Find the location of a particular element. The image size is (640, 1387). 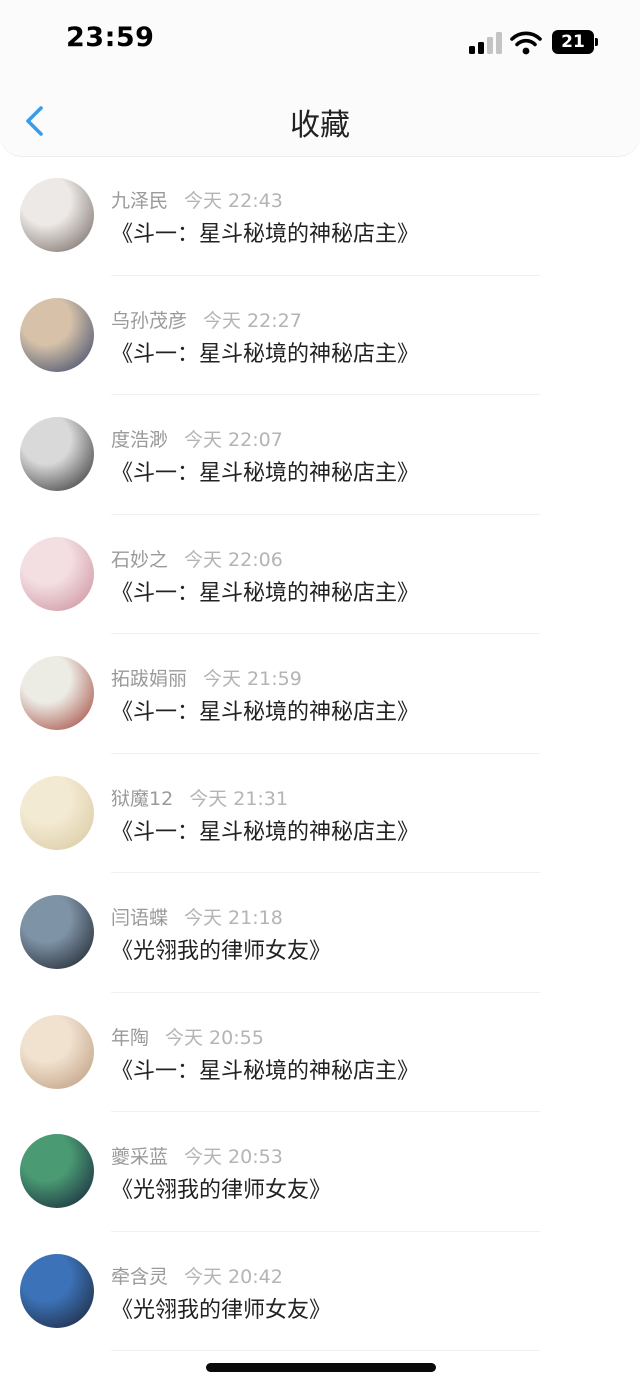

cellular-signal-icon is located at coordinates (486, 43).